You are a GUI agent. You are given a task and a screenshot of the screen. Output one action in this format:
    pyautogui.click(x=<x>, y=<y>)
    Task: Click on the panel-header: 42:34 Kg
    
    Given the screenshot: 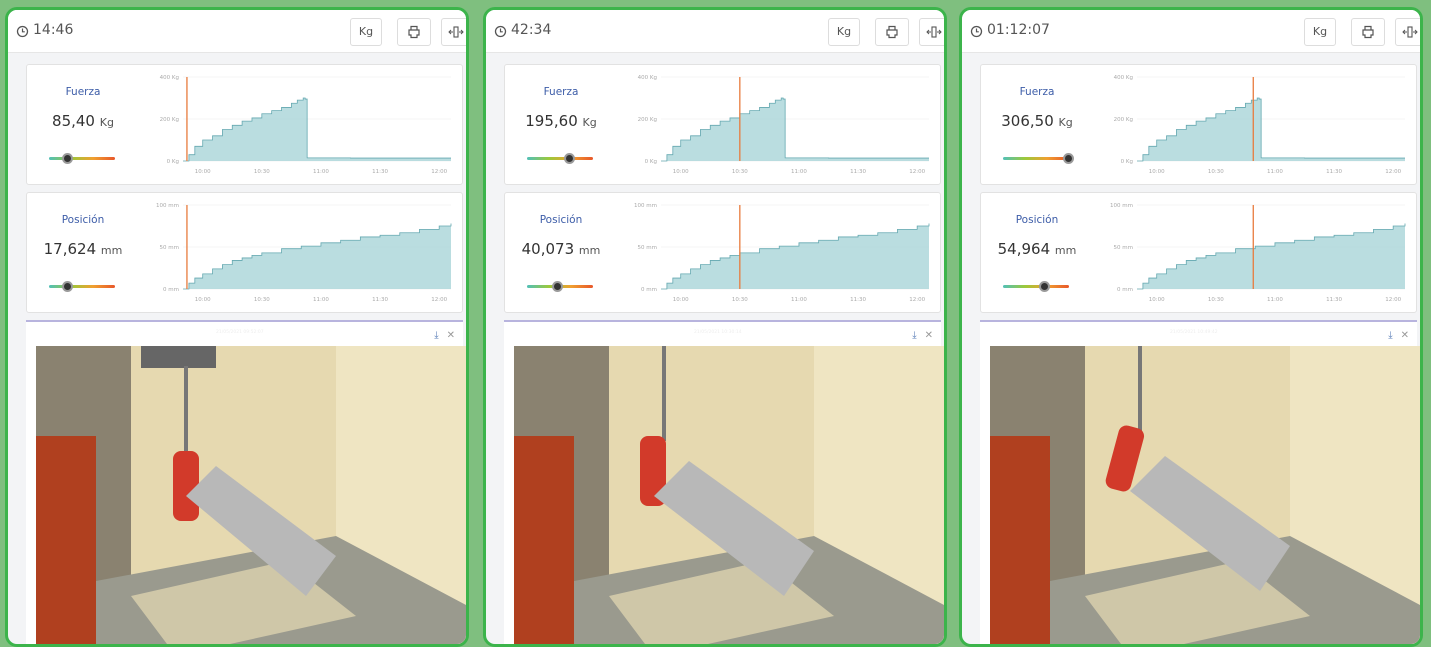 What is the action you would take?
    pyautogui.click(x=715, y=31)
    